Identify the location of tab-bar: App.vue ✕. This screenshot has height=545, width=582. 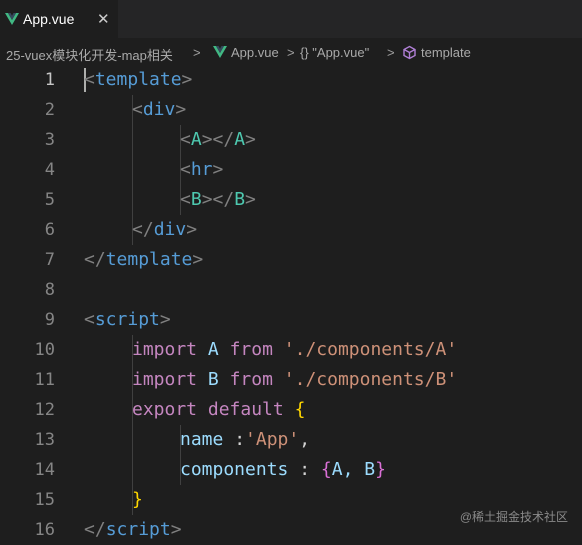
(291, 19).